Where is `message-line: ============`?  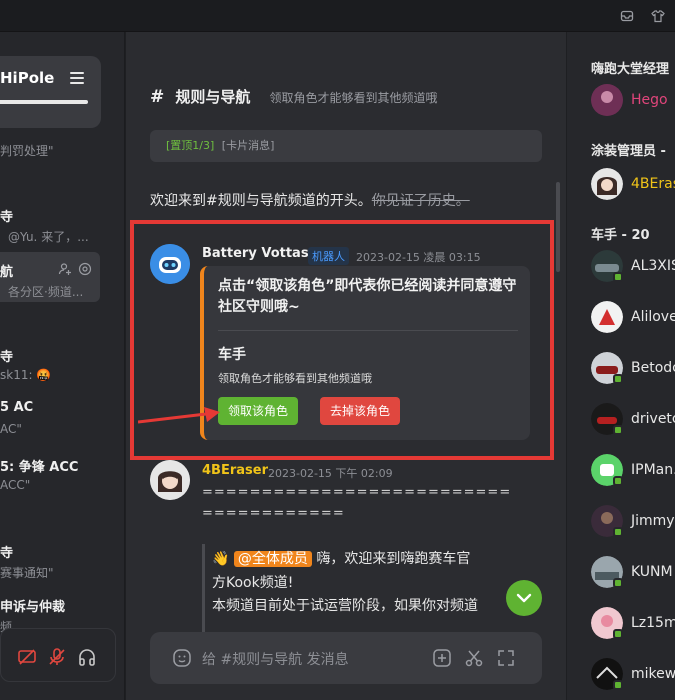 message-line: ============ is located at coordinates (273, 513).